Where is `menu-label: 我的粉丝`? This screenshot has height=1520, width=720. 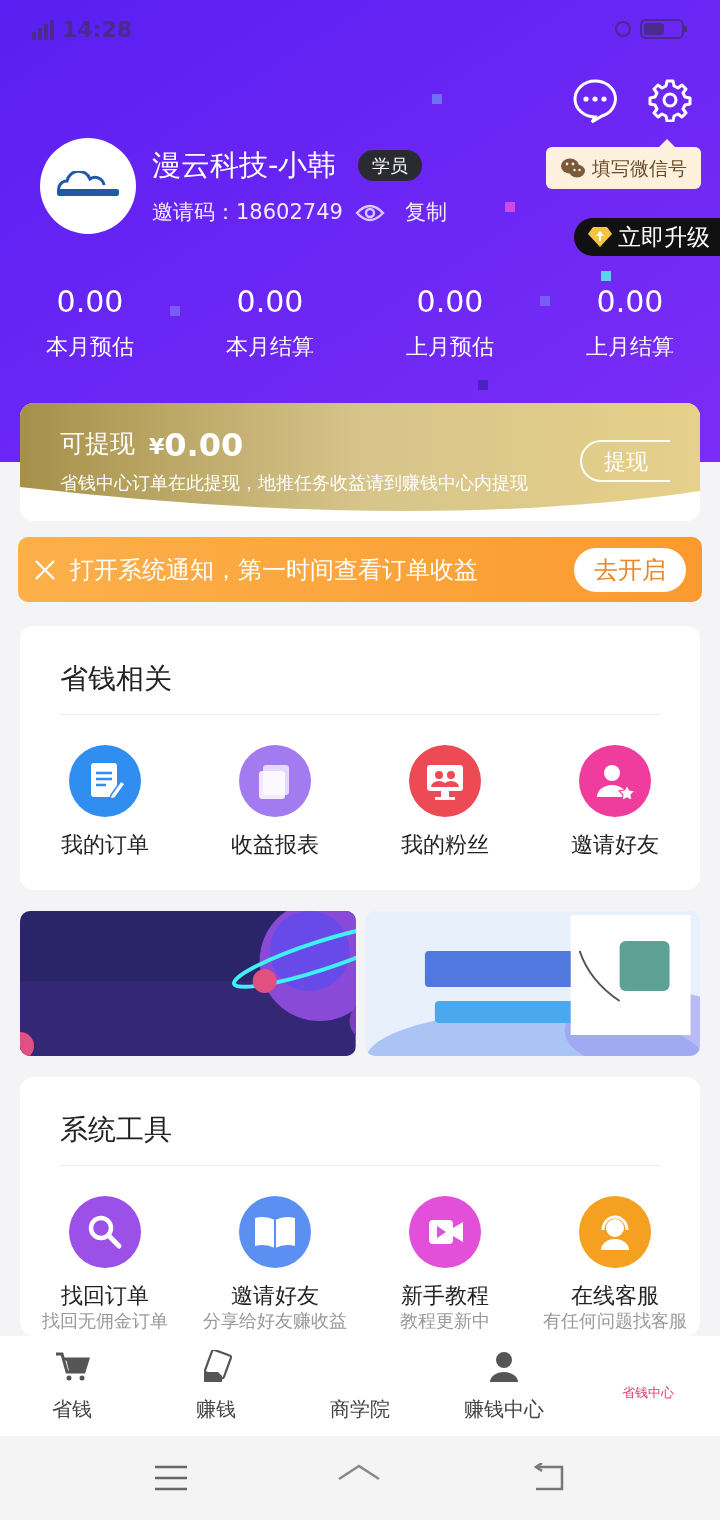 menu-label: 我的粉丝 is located at coordinates (445, 845).